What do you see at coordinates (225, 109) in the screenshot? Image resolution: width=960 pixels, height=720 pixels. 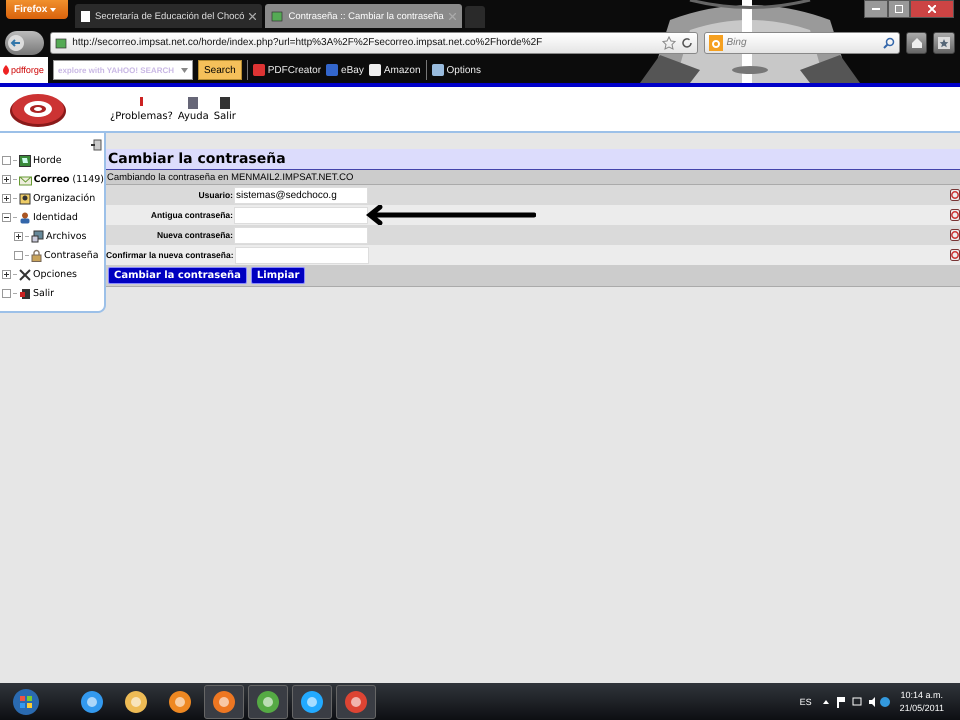 I see `header-menu-link: Salir` at bounding box center [225, 109].